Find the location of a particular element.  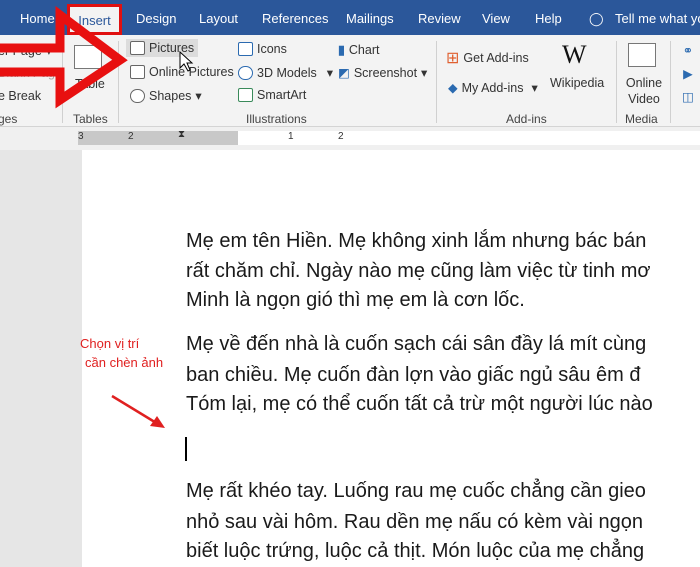

small-red-arrowhead-icon is located at coordinates (157, 422).